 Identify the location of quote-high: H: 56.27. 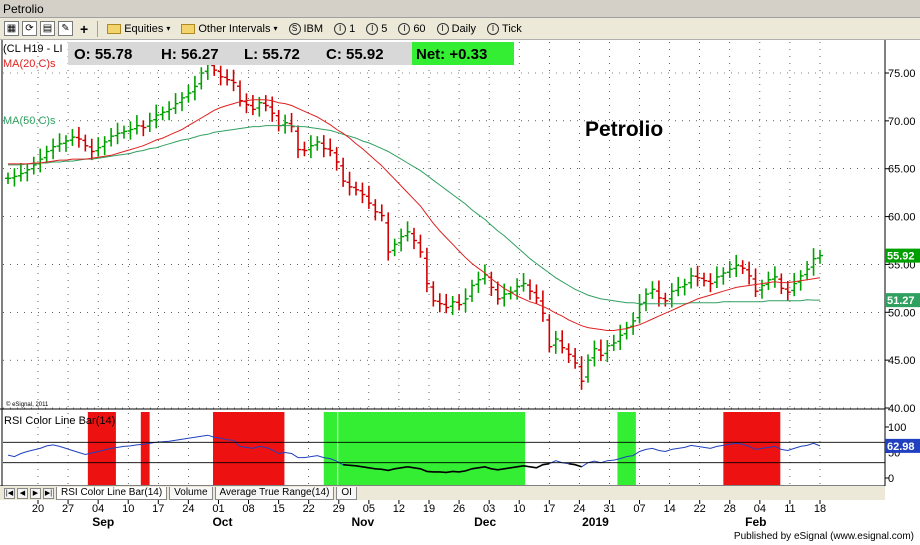
(190, 54).